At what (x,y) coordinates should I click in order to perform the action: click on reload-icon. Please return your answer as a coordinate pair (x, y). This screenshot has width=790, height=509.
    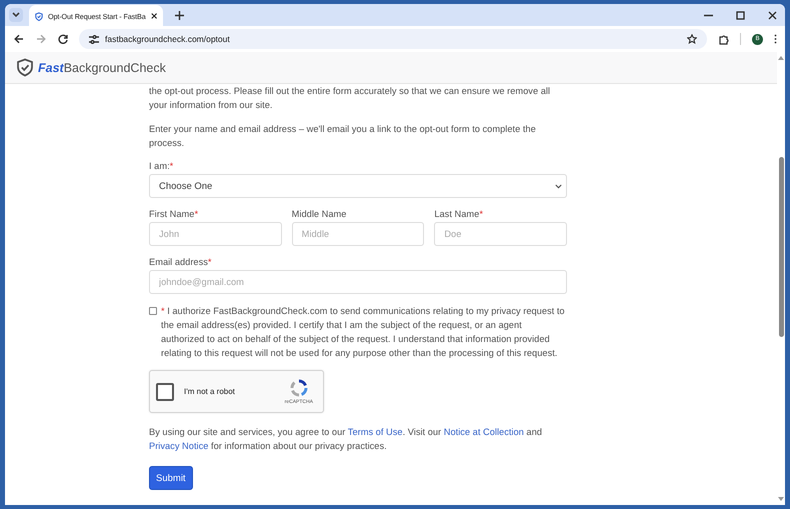
    Looking at the image, I should click on (63, 39).